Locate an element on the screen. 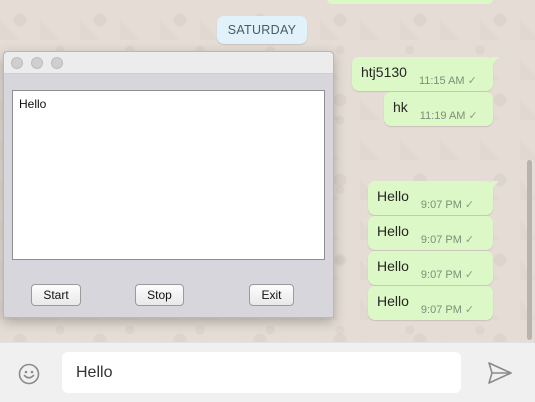  window-close-icon is located at coordinates (17, 63).